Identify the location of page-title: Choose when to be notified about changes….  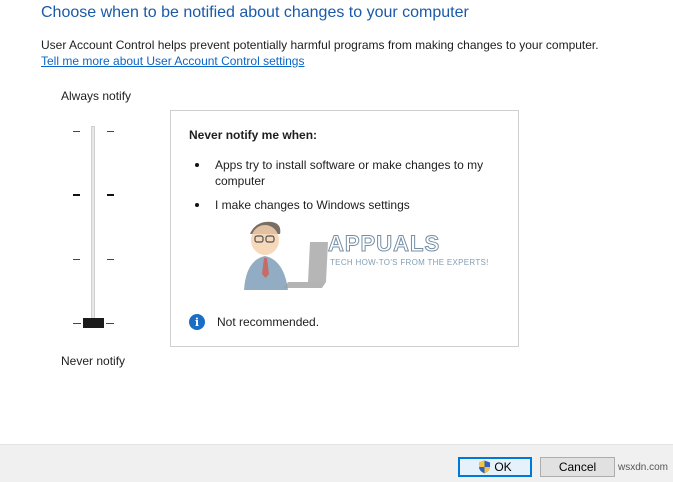
(255, 12).